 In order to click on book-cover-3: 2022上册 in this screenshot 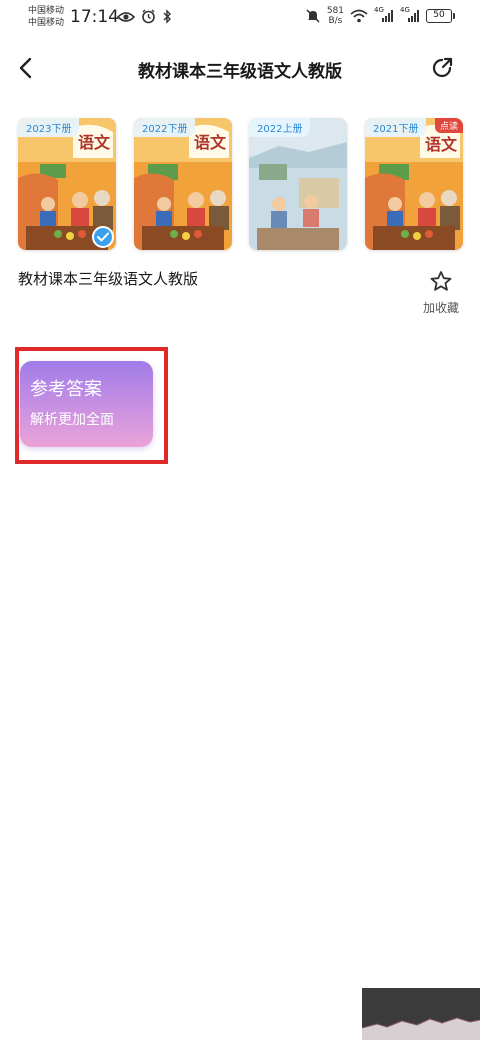, I will do `click(298, 184)`.